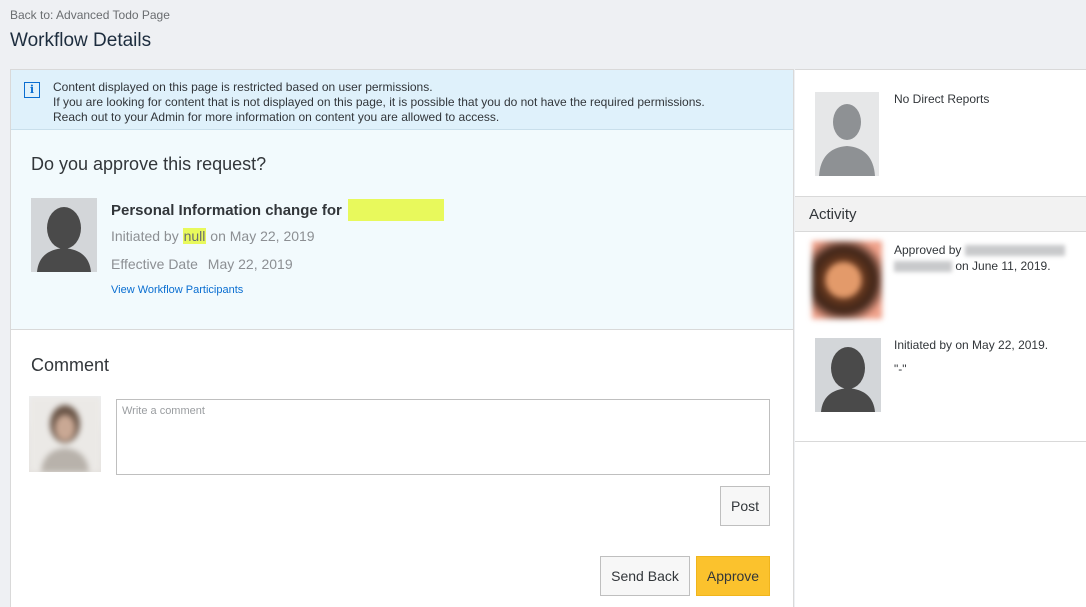  Describe the element at coordinates (940, 214) in the screenshot. I see `activity-header: Activity` at that location.